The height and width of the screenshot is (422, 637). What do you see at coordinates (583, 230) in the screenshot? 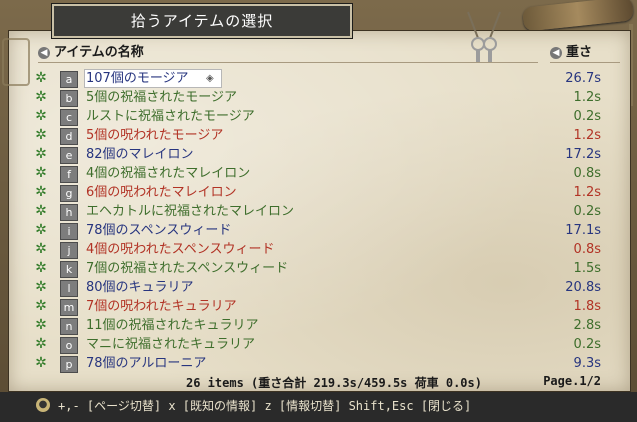
I see `item-weight: 17.1s` at bounding box center [583, 230].